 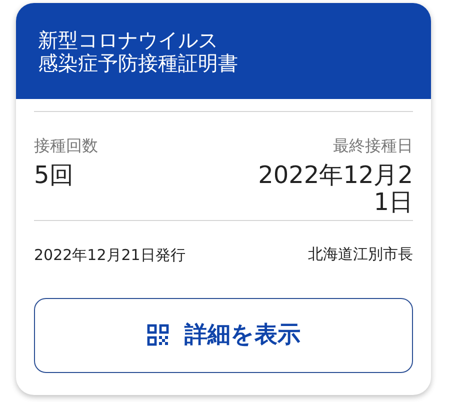 What do you see at coordinates (373, 146) in the screenshot?
I see `last-date-label: 最終接種日` at bounding box center [373, 146].